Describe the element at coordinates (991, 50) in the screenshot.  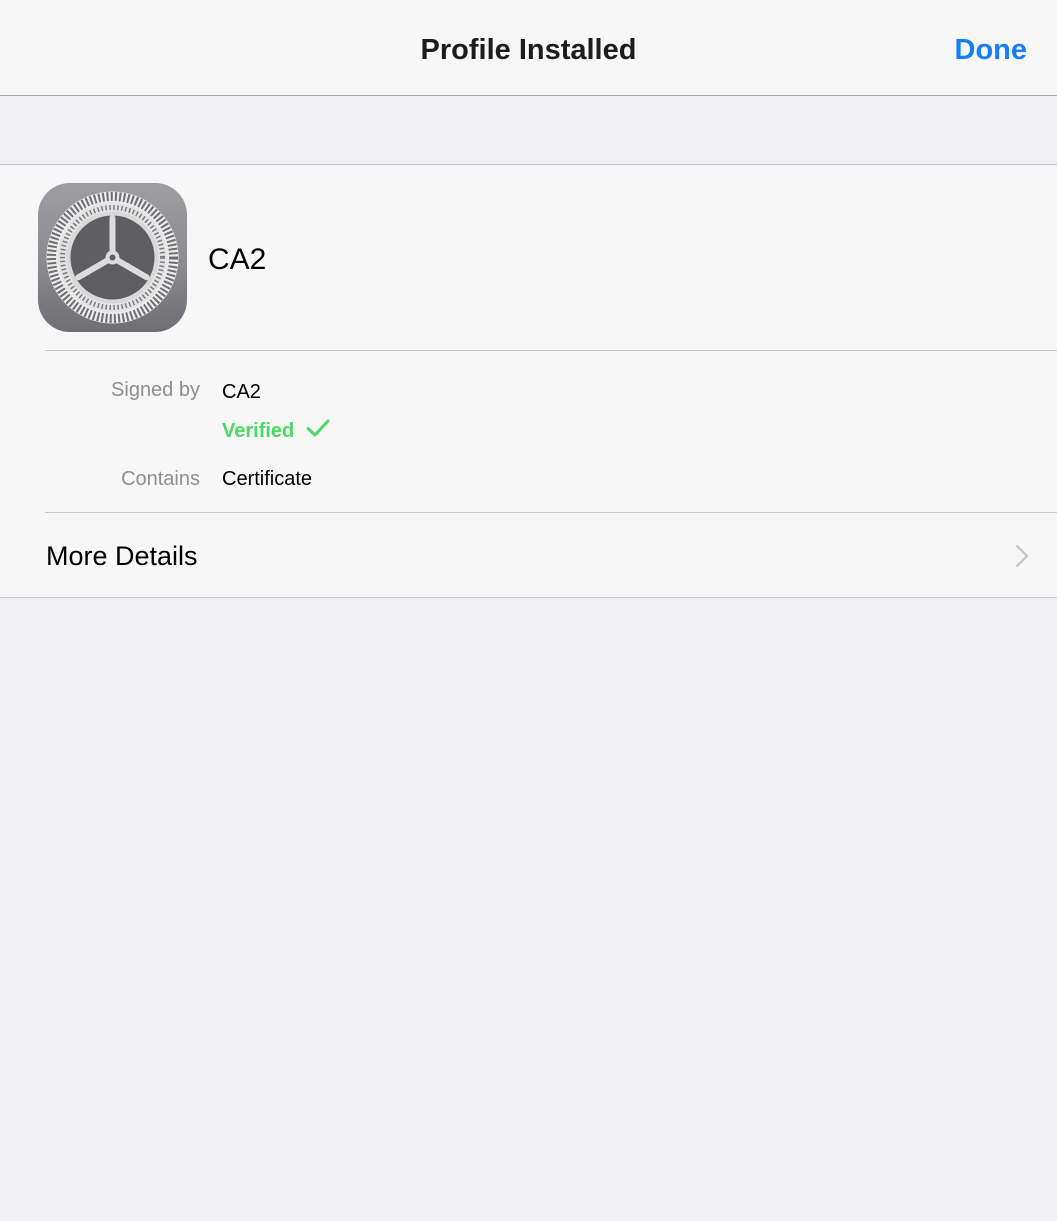
I see `done-button: Done` at that location.